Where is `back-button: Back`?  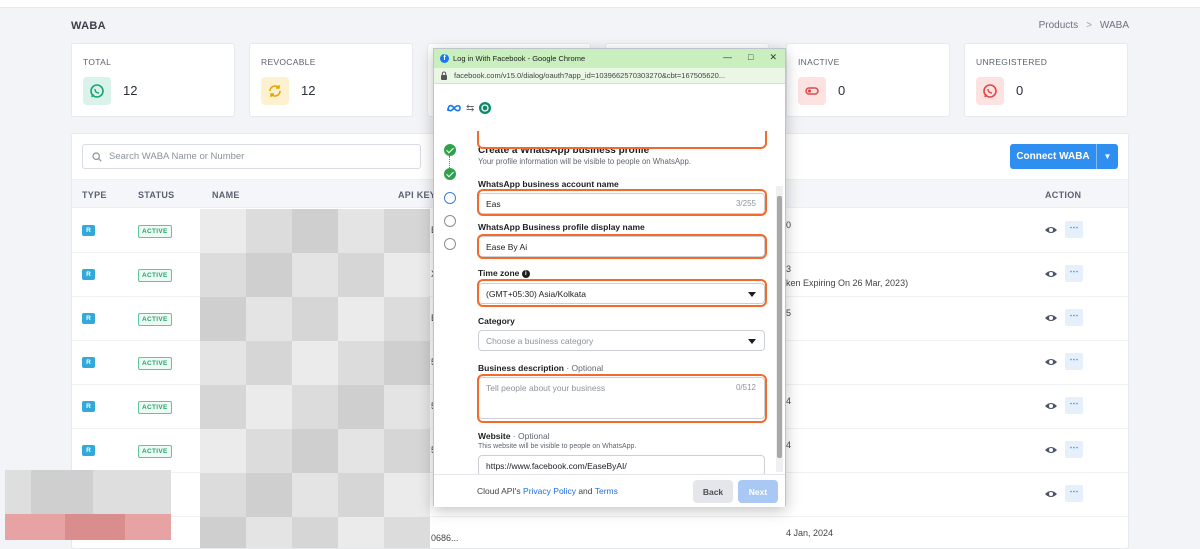 back-button: Back is located at coordinates (713, 491).